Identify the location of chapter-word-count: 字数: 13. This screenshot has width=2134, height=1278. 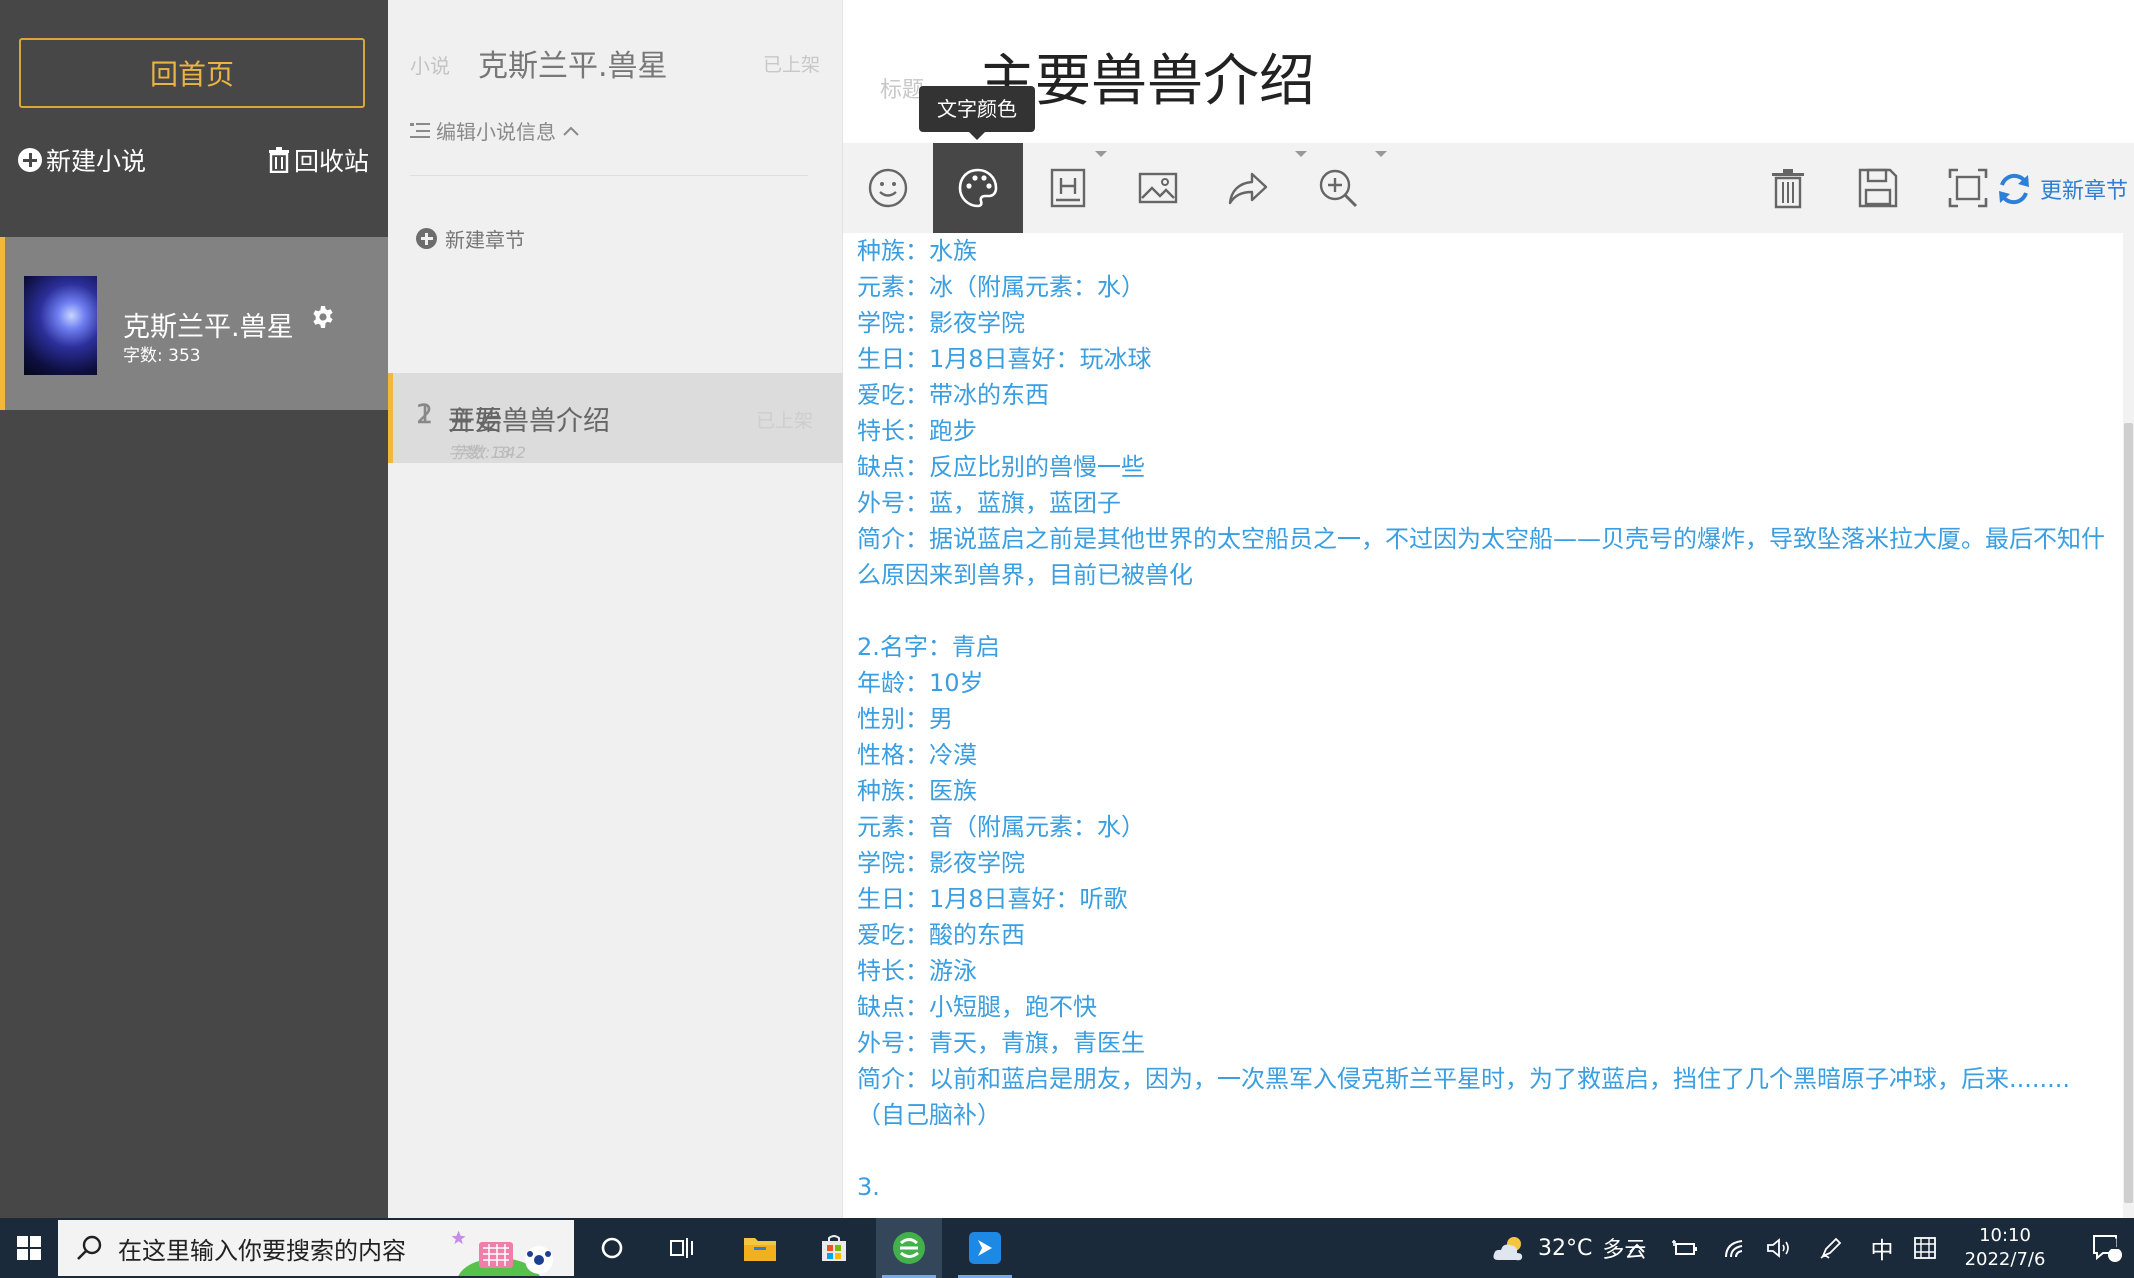
(479, 452).